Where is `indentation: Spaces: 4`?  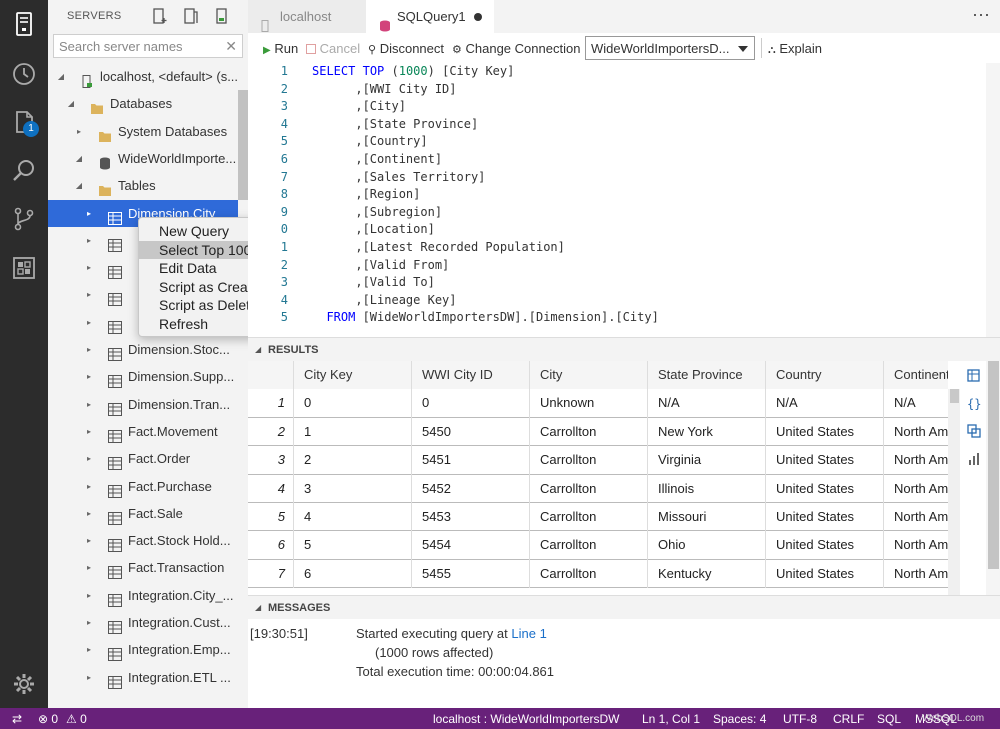 indentation: Spaces: 4 is located at coordinates (739, 719).